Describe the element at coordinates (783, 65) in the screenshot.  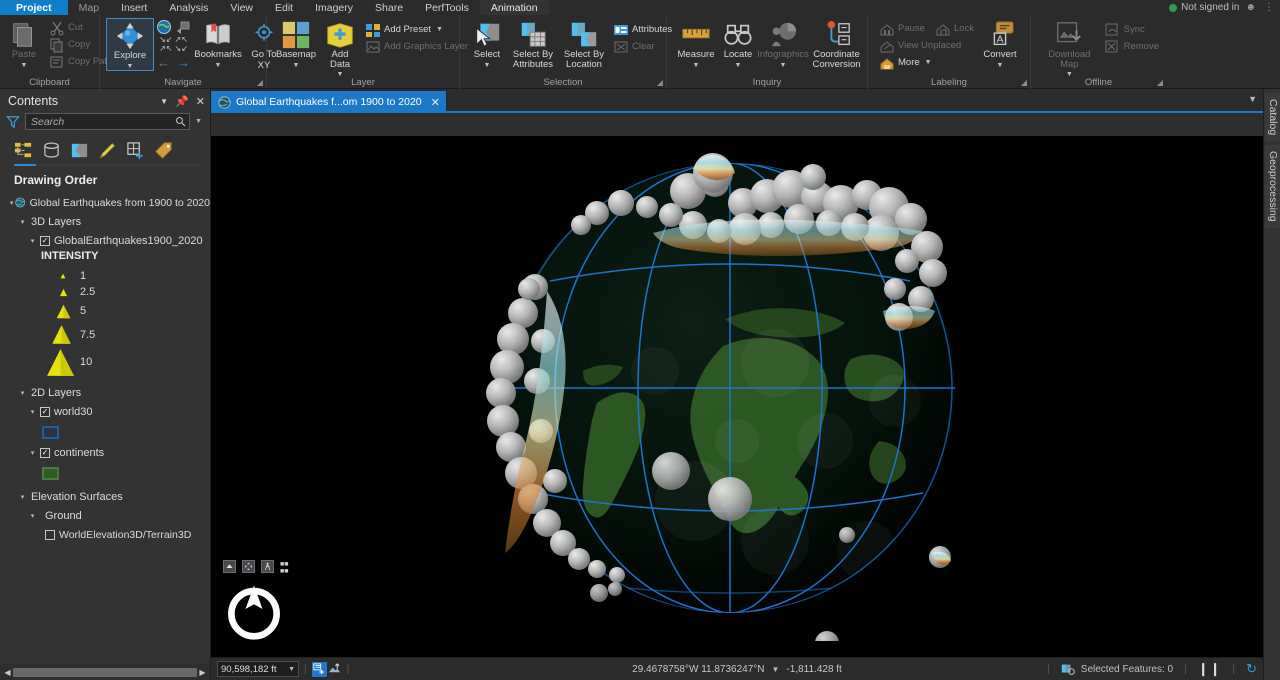
I see `infographics-caret-icon: ▼` at that location.